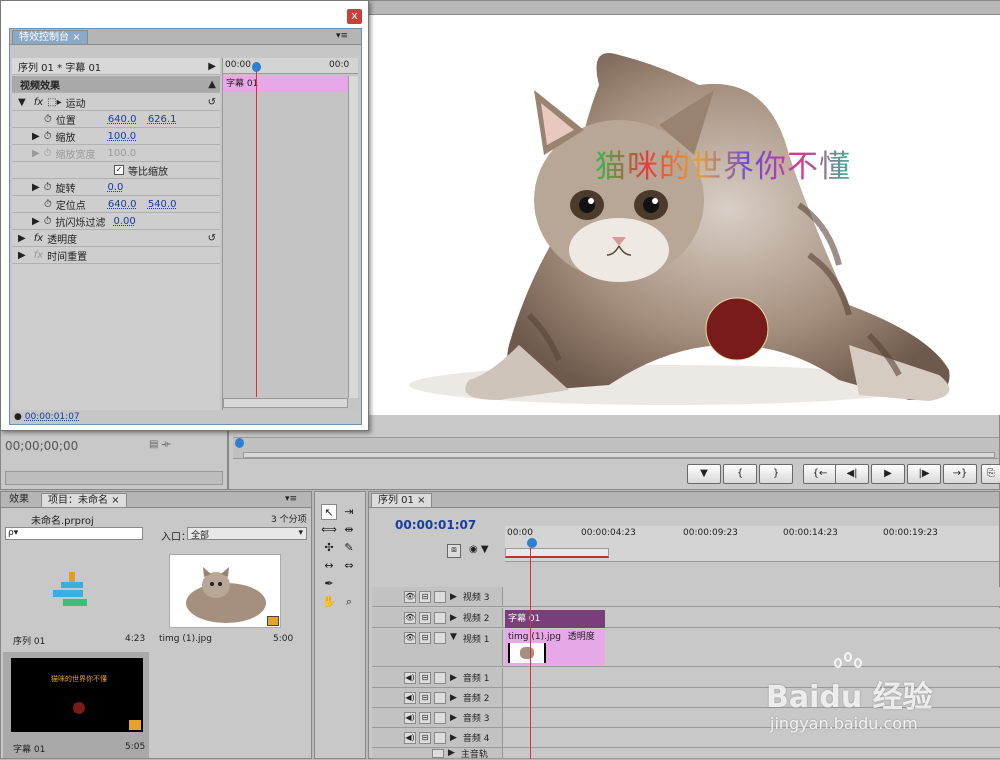 This screenshot has width=1000, height=760. I want to click on collapse-arrow-icon: ▲, so click(212, 84).